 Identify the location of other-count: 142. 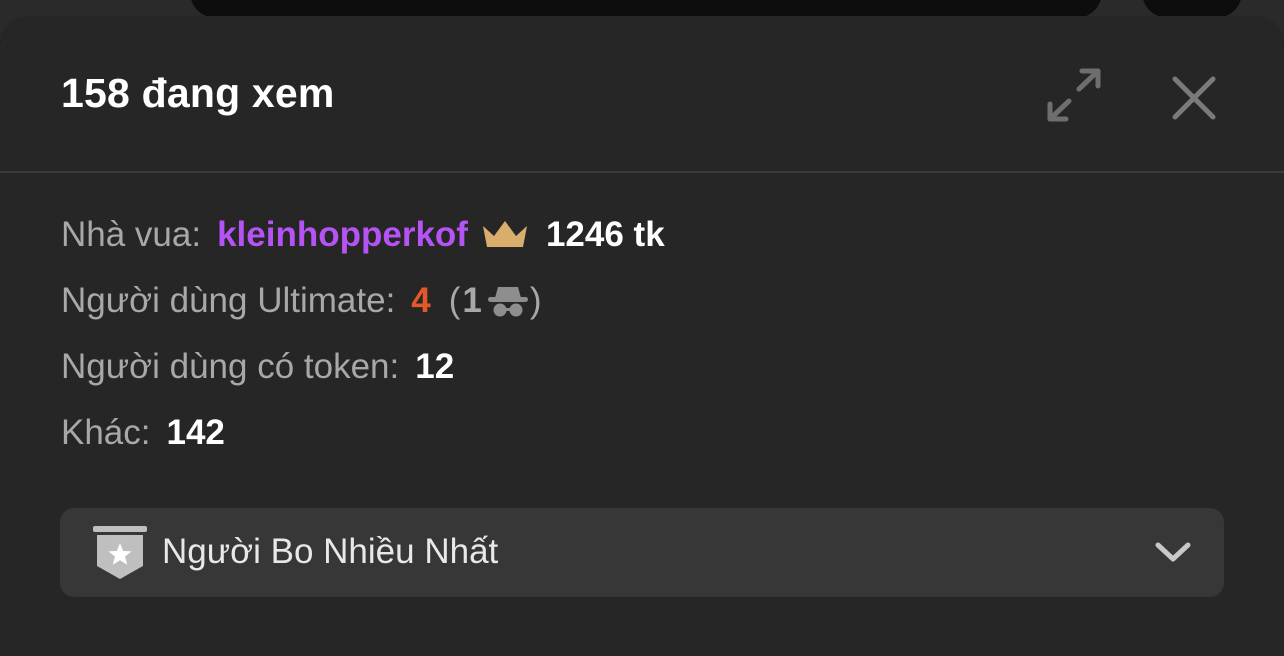
(195, 432).